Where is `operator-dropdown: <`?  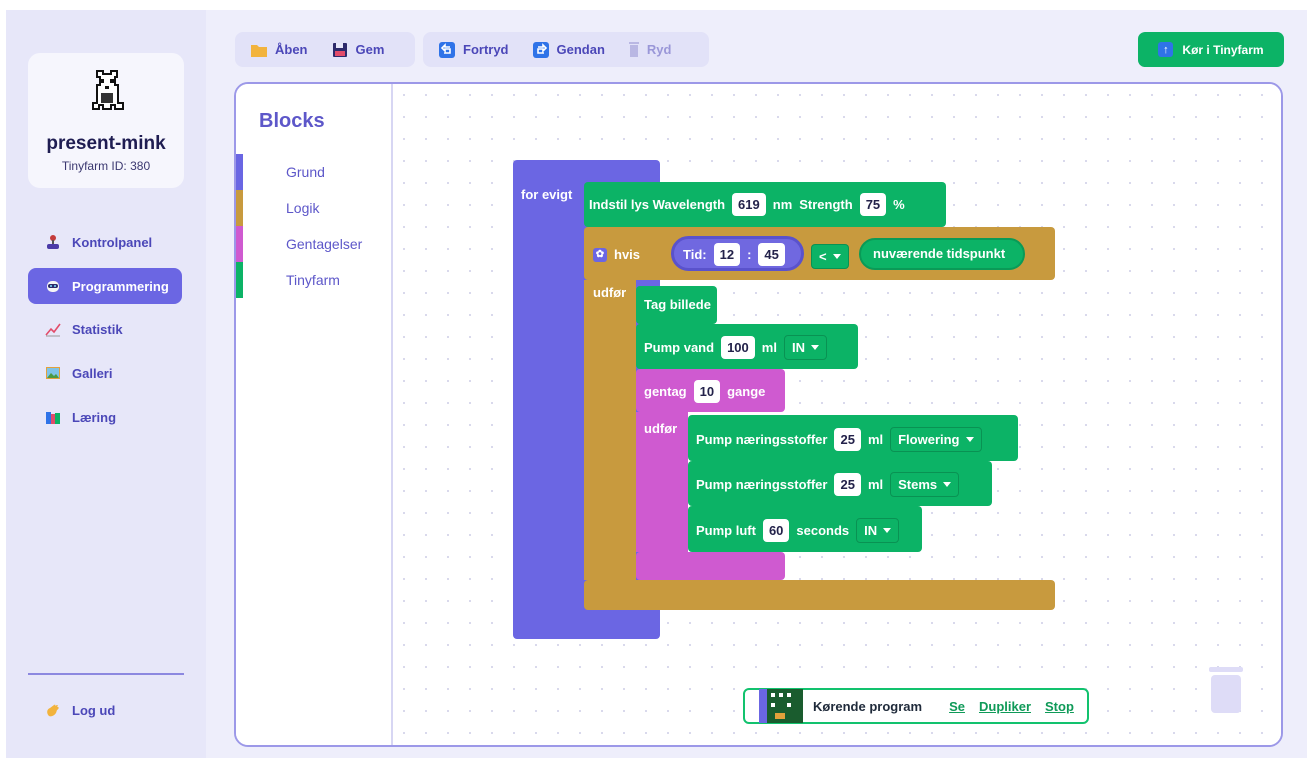 operator-dropdown: < is located at coordinates (830, 256).